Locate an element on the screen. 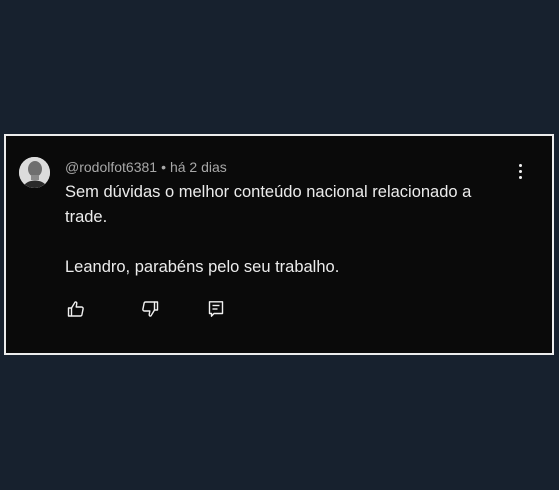  avatar is located at coordinates (34, 172).